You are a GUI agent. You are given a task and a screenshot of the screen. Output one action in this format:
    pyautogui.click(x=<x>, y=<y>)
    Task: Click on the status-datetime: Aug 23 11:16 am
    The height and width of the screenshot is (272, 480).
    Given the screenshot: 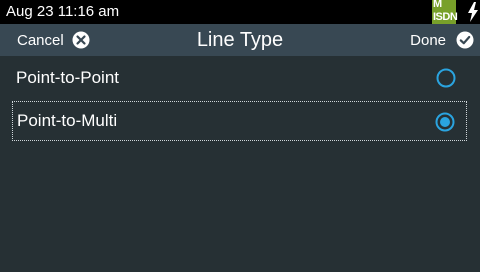 What is the action you would take?
    pyautogui.click(x=63, y=11)
    